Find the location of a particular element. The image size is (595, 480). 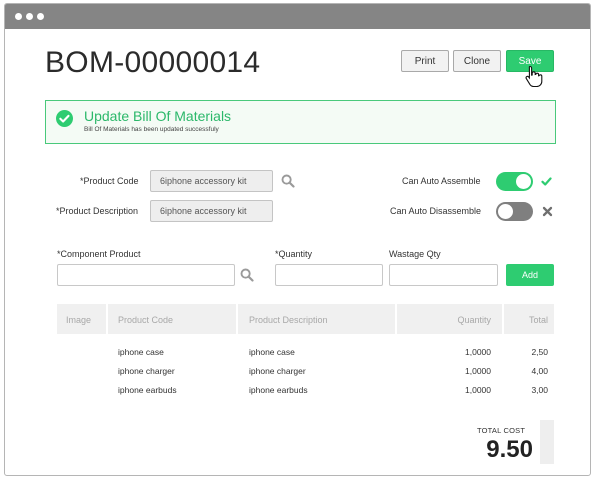

column-header-quantity: Quantity is located at coordinates (474, 320).